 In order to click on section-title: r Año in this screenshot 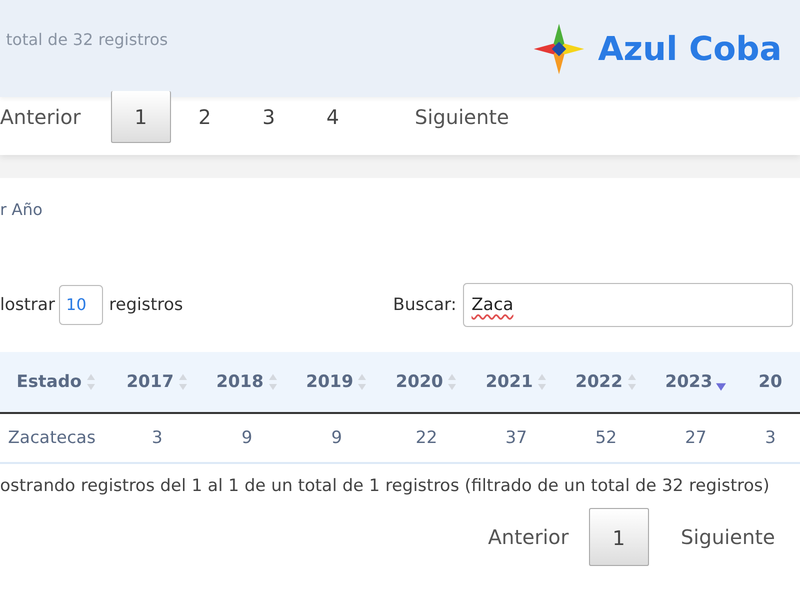, I will do `click(22, 210)`.